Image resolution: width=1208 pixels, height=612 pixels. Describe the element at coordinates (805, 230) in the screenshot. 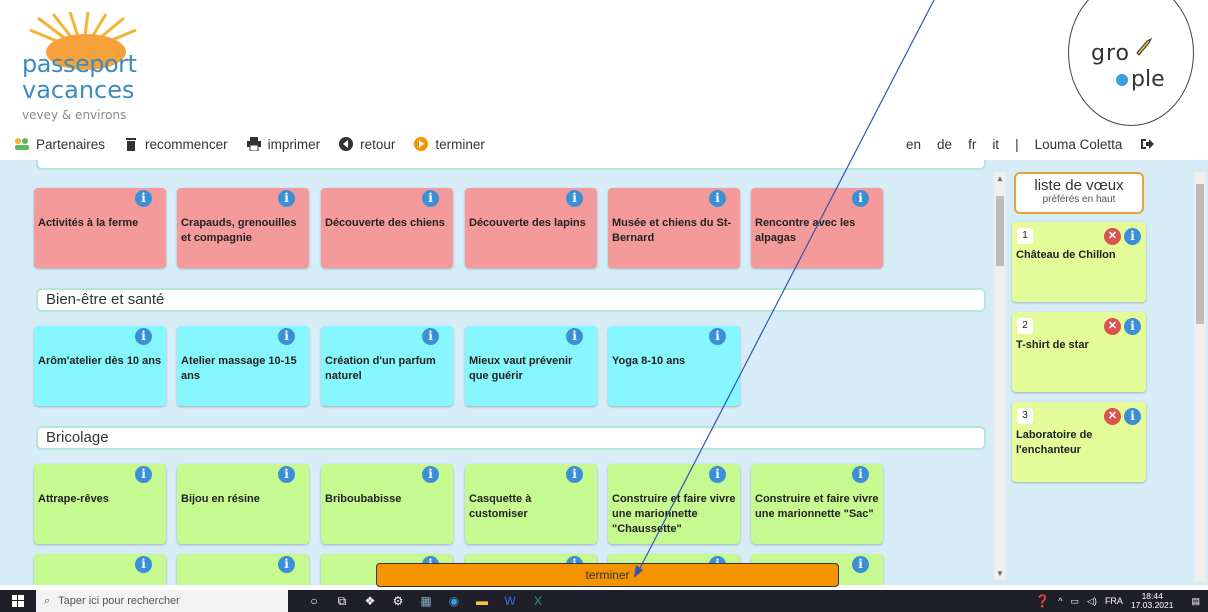

I see `activity-title: Rencontre avec les alpagas` at that location.